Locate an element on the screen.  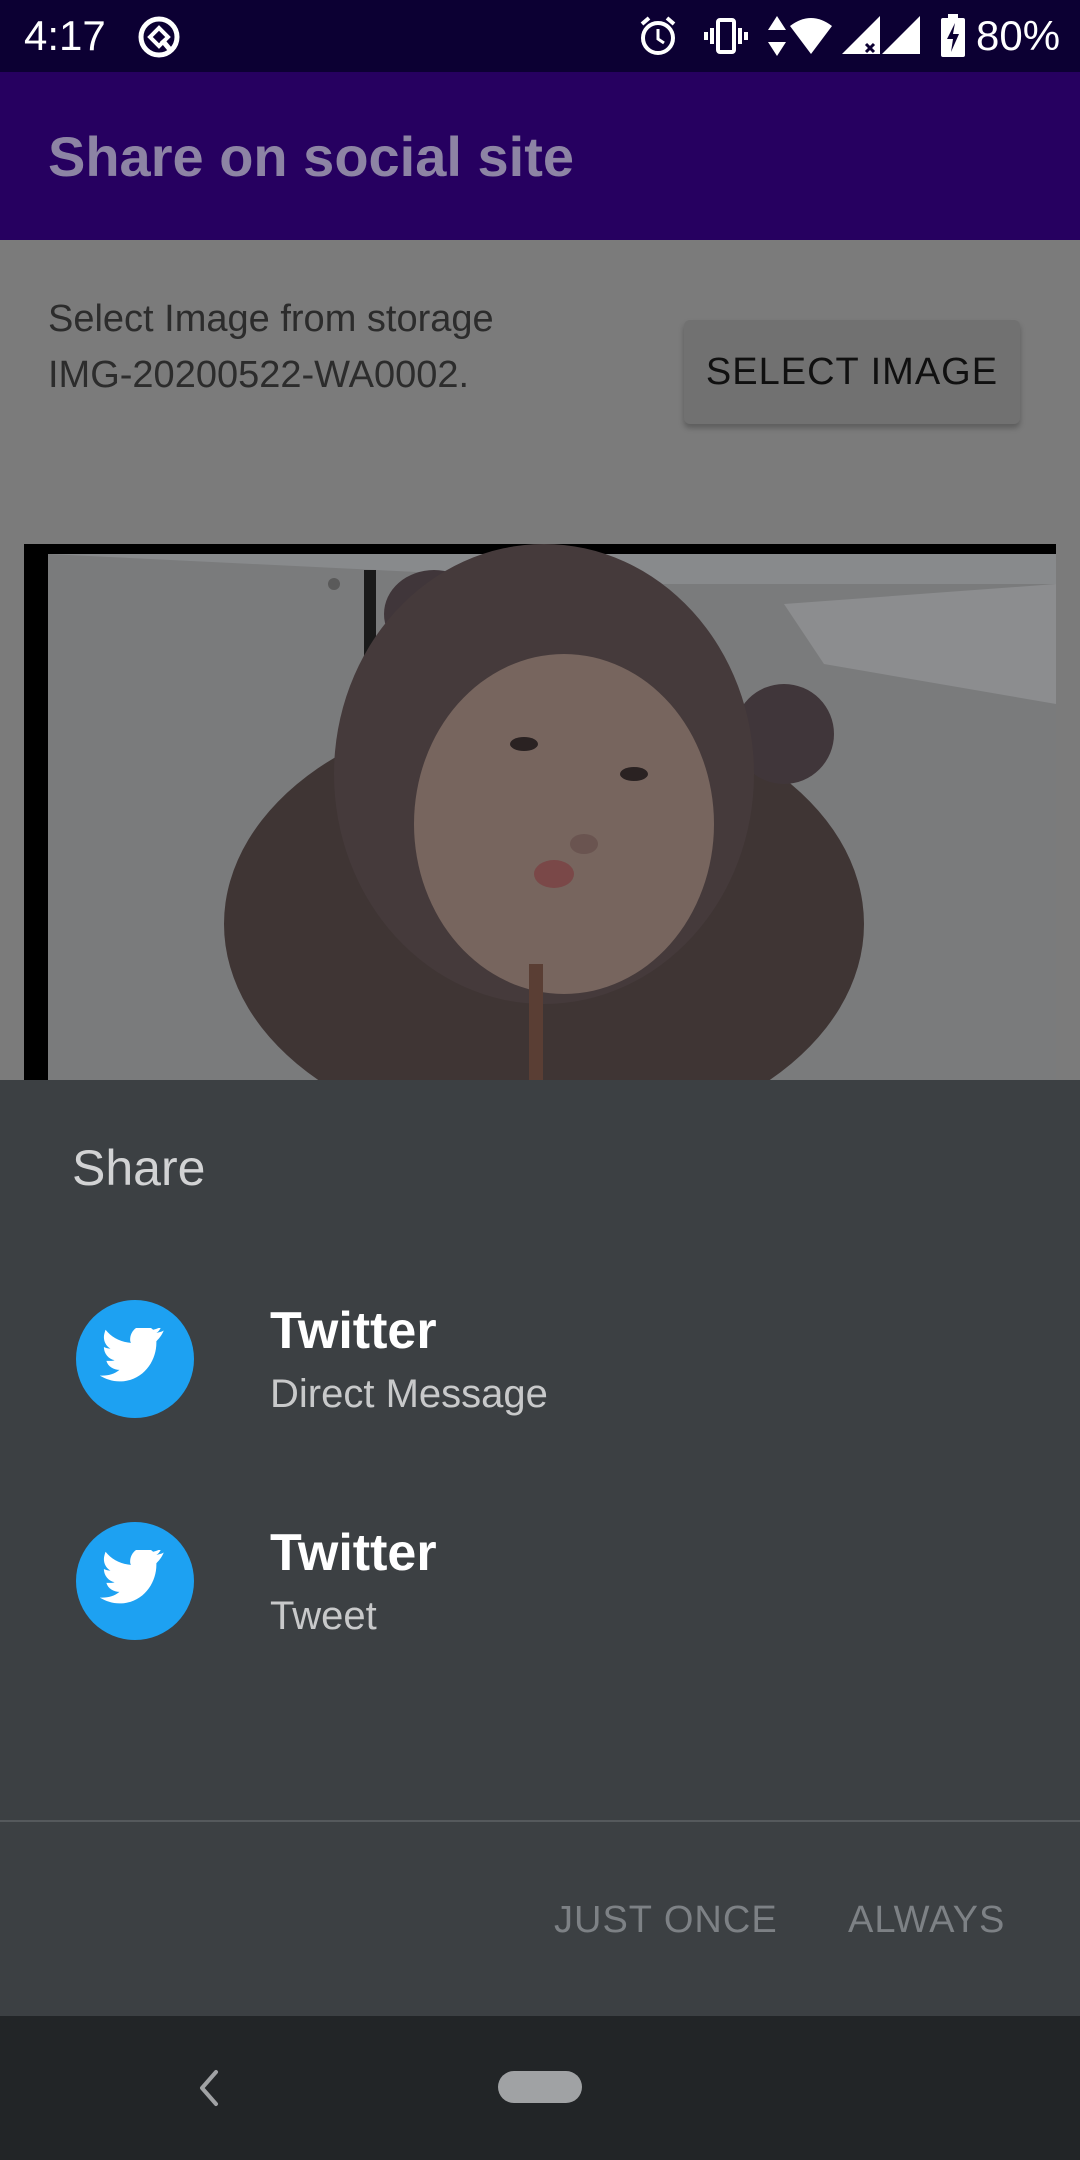
share-title: Share is located at coordinates (139, 1168).